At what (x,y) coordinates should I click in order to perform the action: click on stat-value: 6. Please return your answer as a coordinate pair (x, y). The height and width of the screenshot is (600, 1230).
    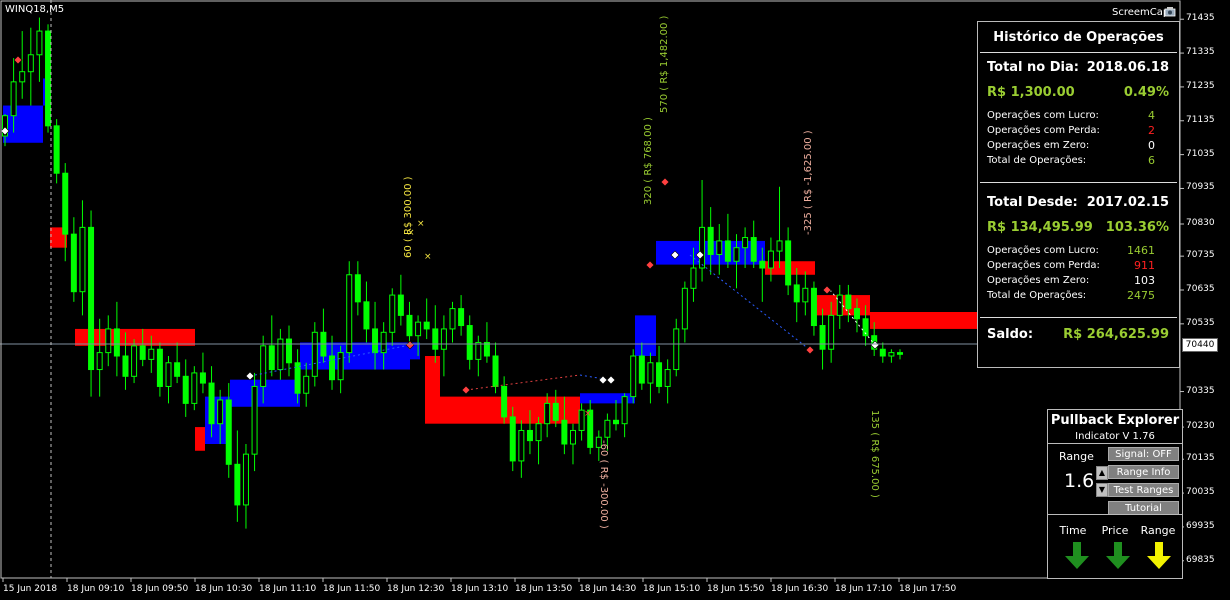
    Looking at the image, I should click on (1151, 160).